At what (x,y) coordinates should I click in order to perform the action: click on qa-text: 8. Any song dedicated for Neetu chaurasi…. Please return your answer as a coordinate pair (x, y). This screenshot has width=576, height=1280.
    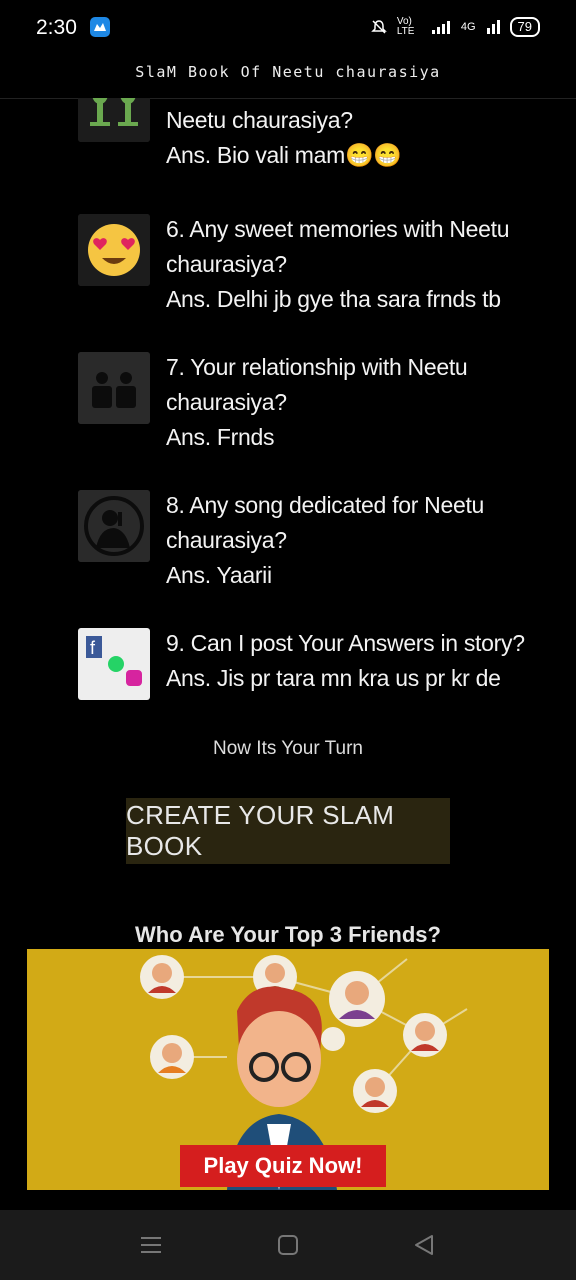
    Looking at the image, I should click on (346, 540).